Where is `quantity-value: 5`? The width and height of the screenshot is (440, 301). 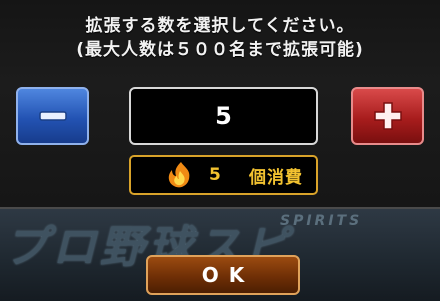 quantity-value: 5 is located at coordinates (223, 116).